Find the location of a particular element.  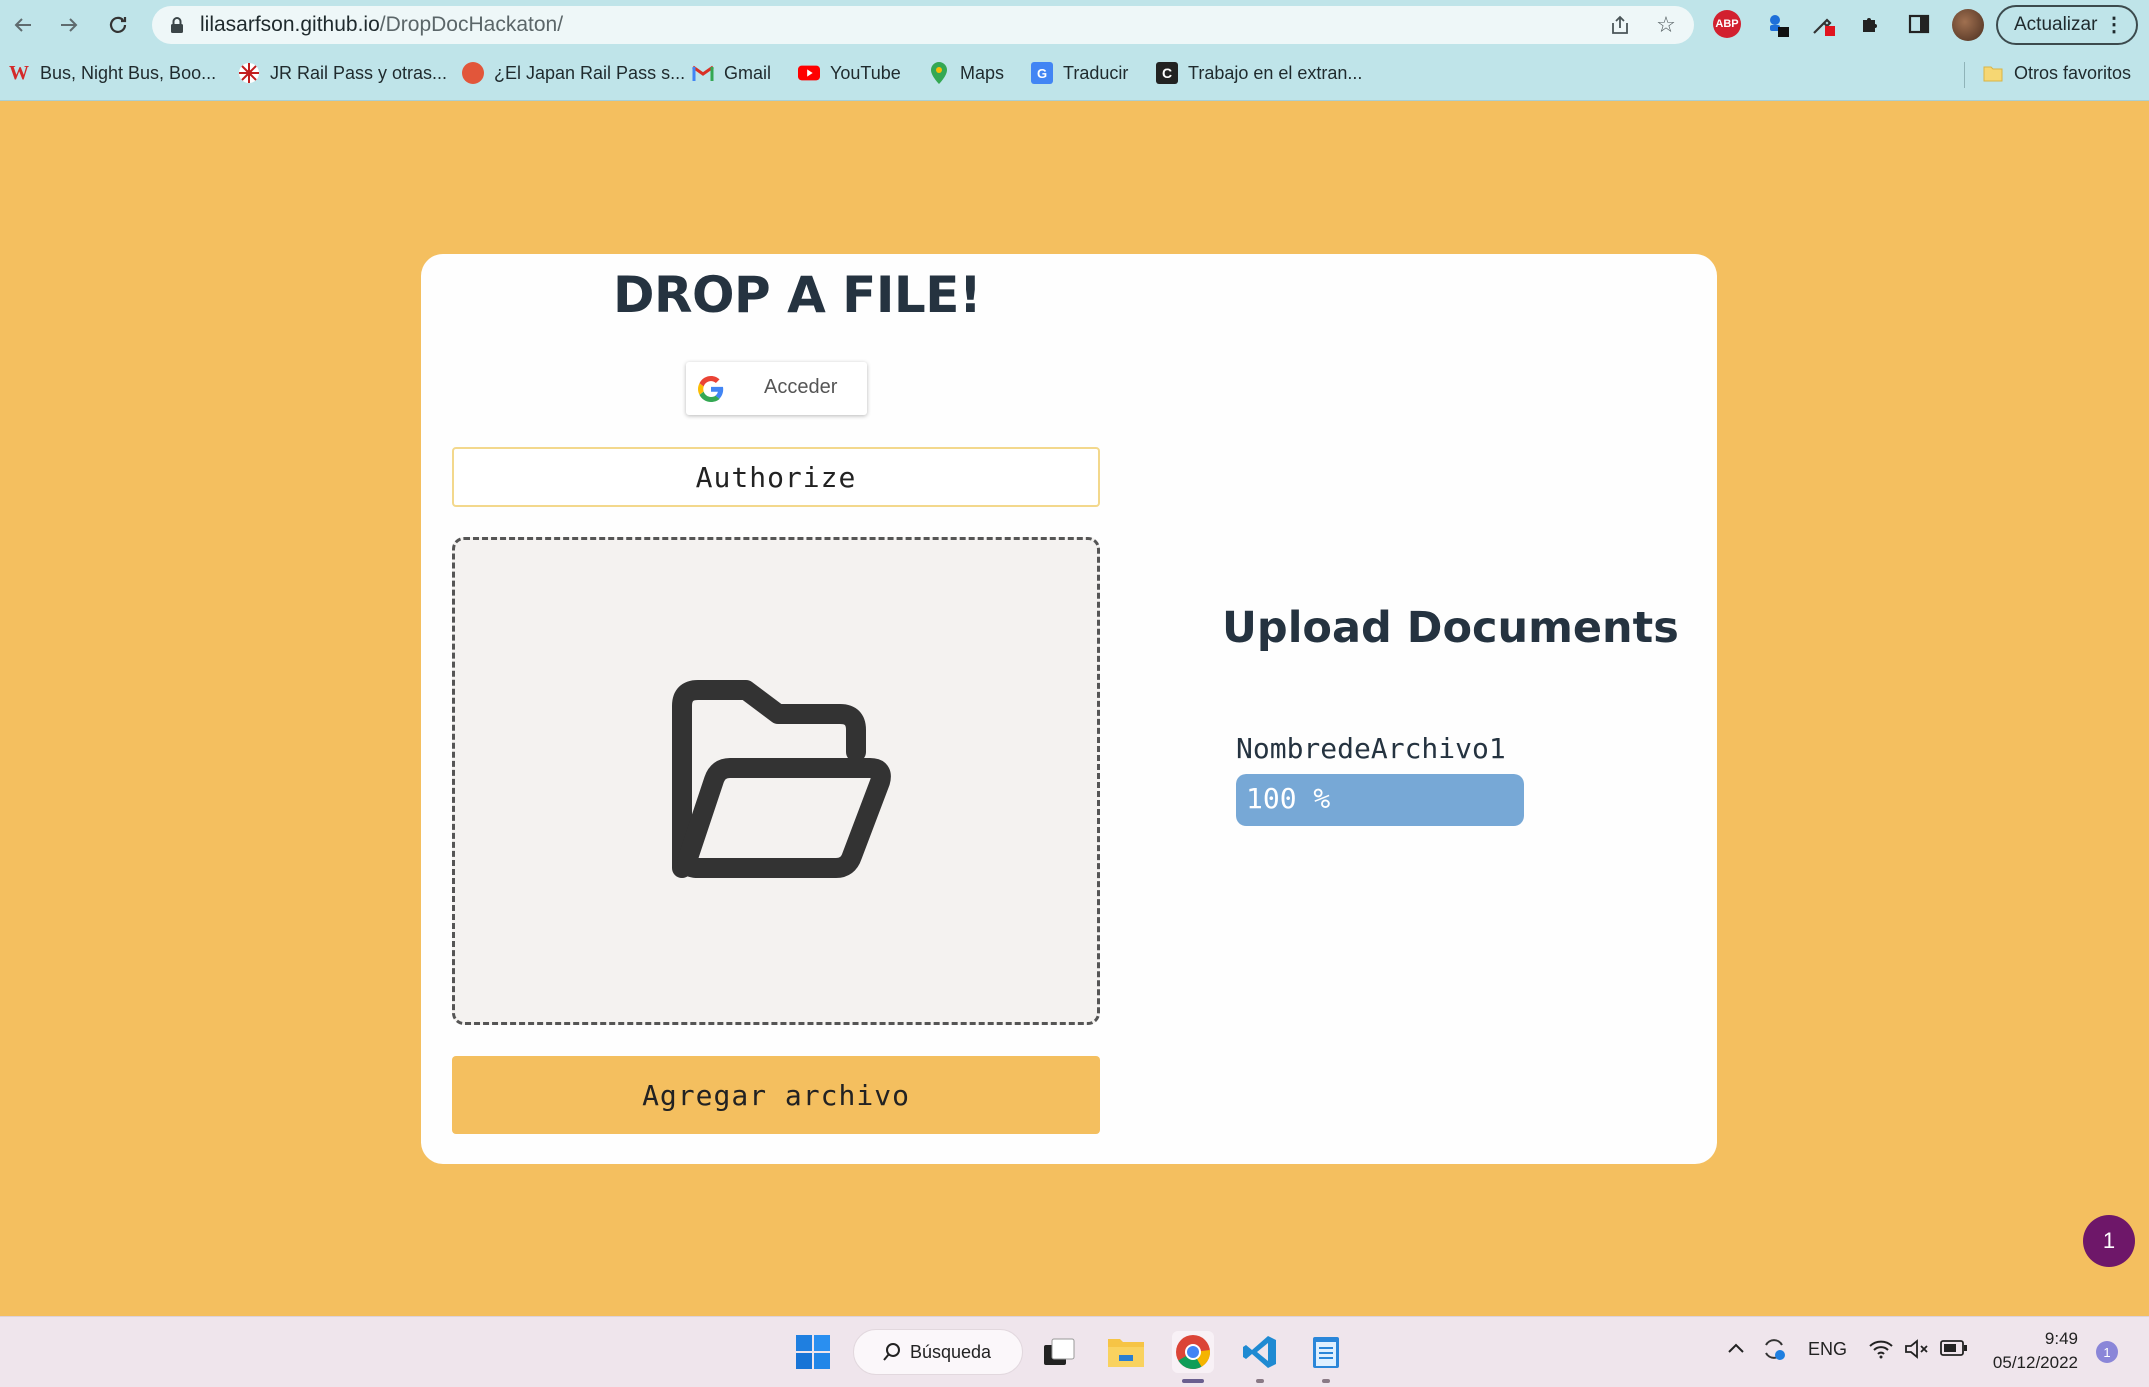

bookmark-item: Maps is located at coordinates (966, 73).